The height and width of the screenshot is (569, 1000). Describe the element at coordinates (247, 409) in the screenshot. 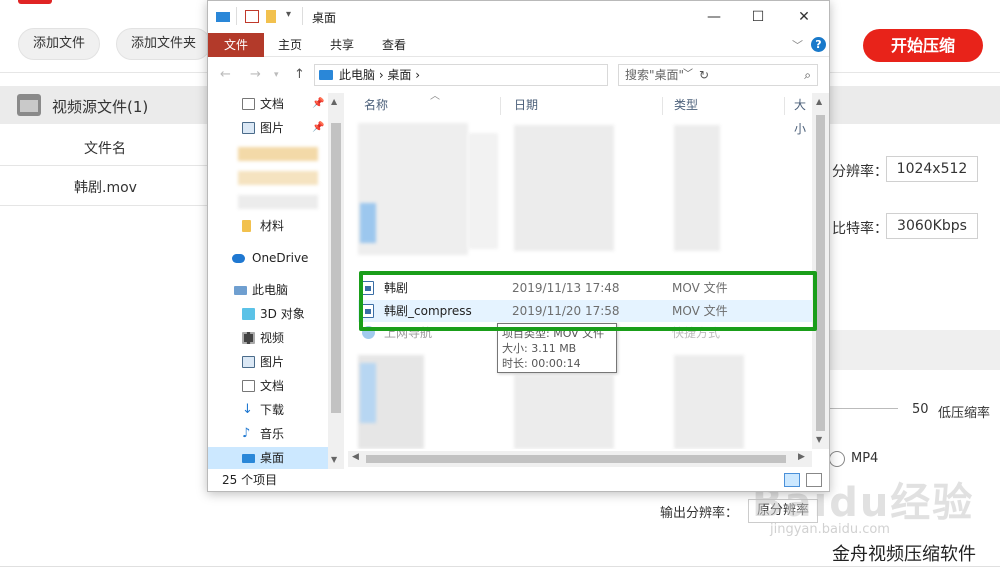

I see `download-arrow-icon: ↓` at that location.